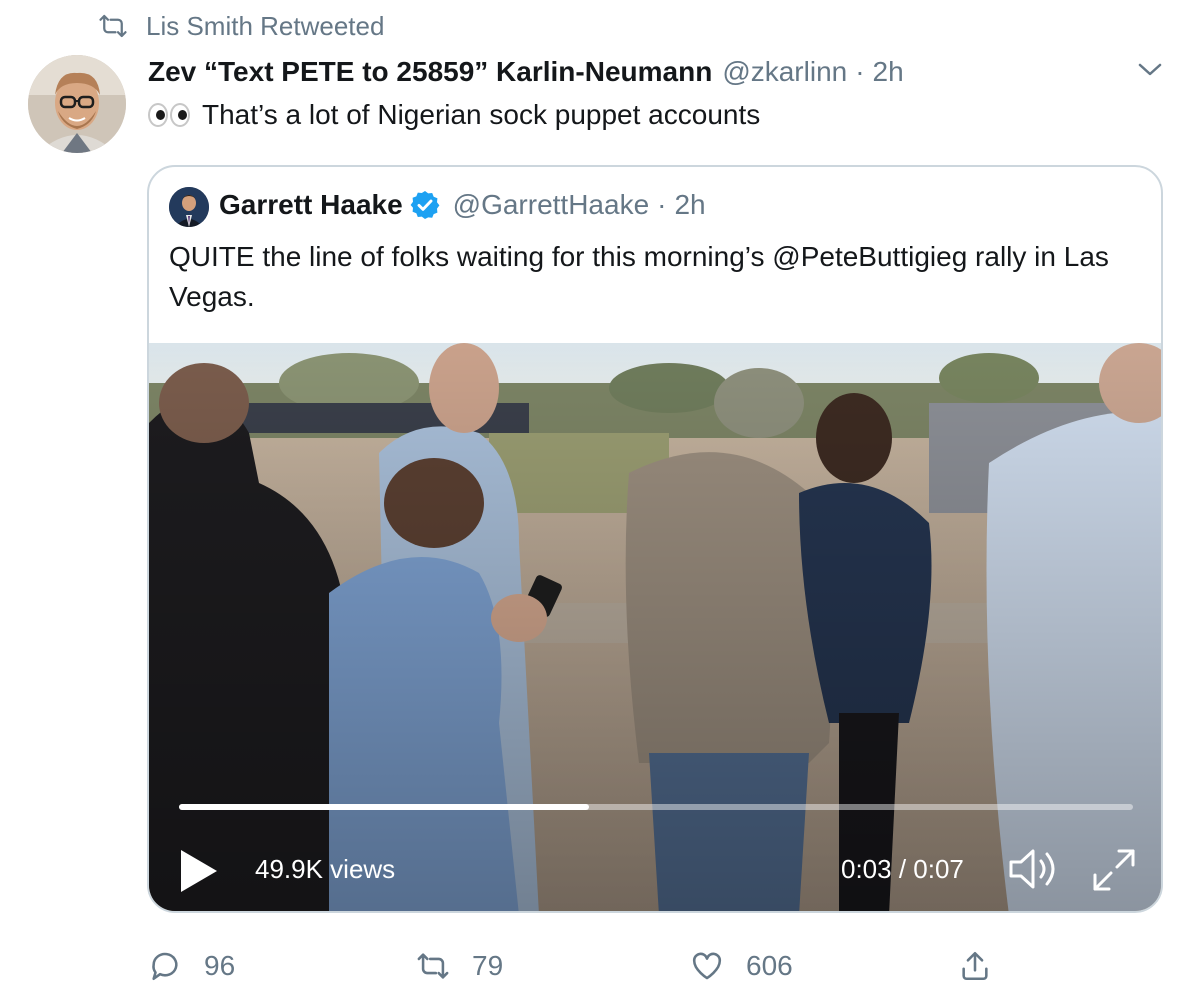 Image resolution: width=1186 pixels, height=994 pixels. What do you see at coordinates (888, 72) in the screenshot?
I see `tweet-time: 2h` at bounding box center [888, 72].